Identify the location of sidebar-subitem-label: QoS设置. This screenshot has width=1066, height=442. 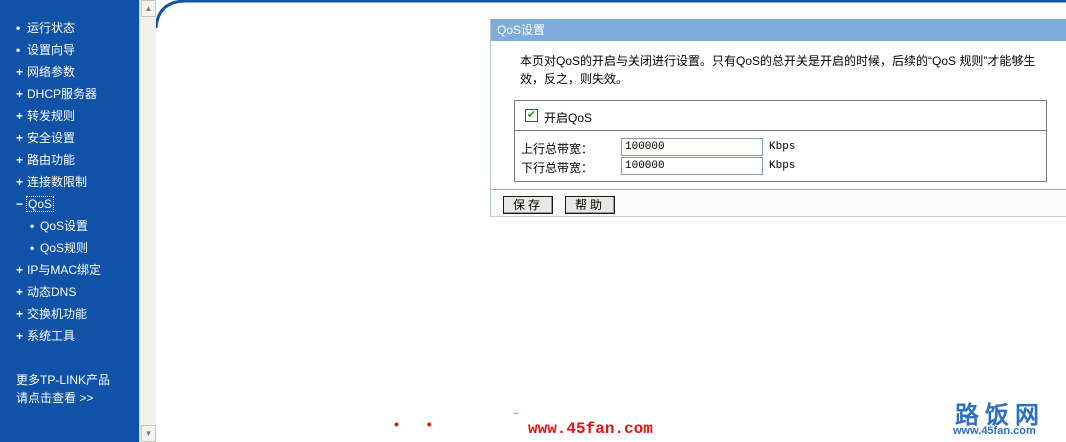
(64, 226).